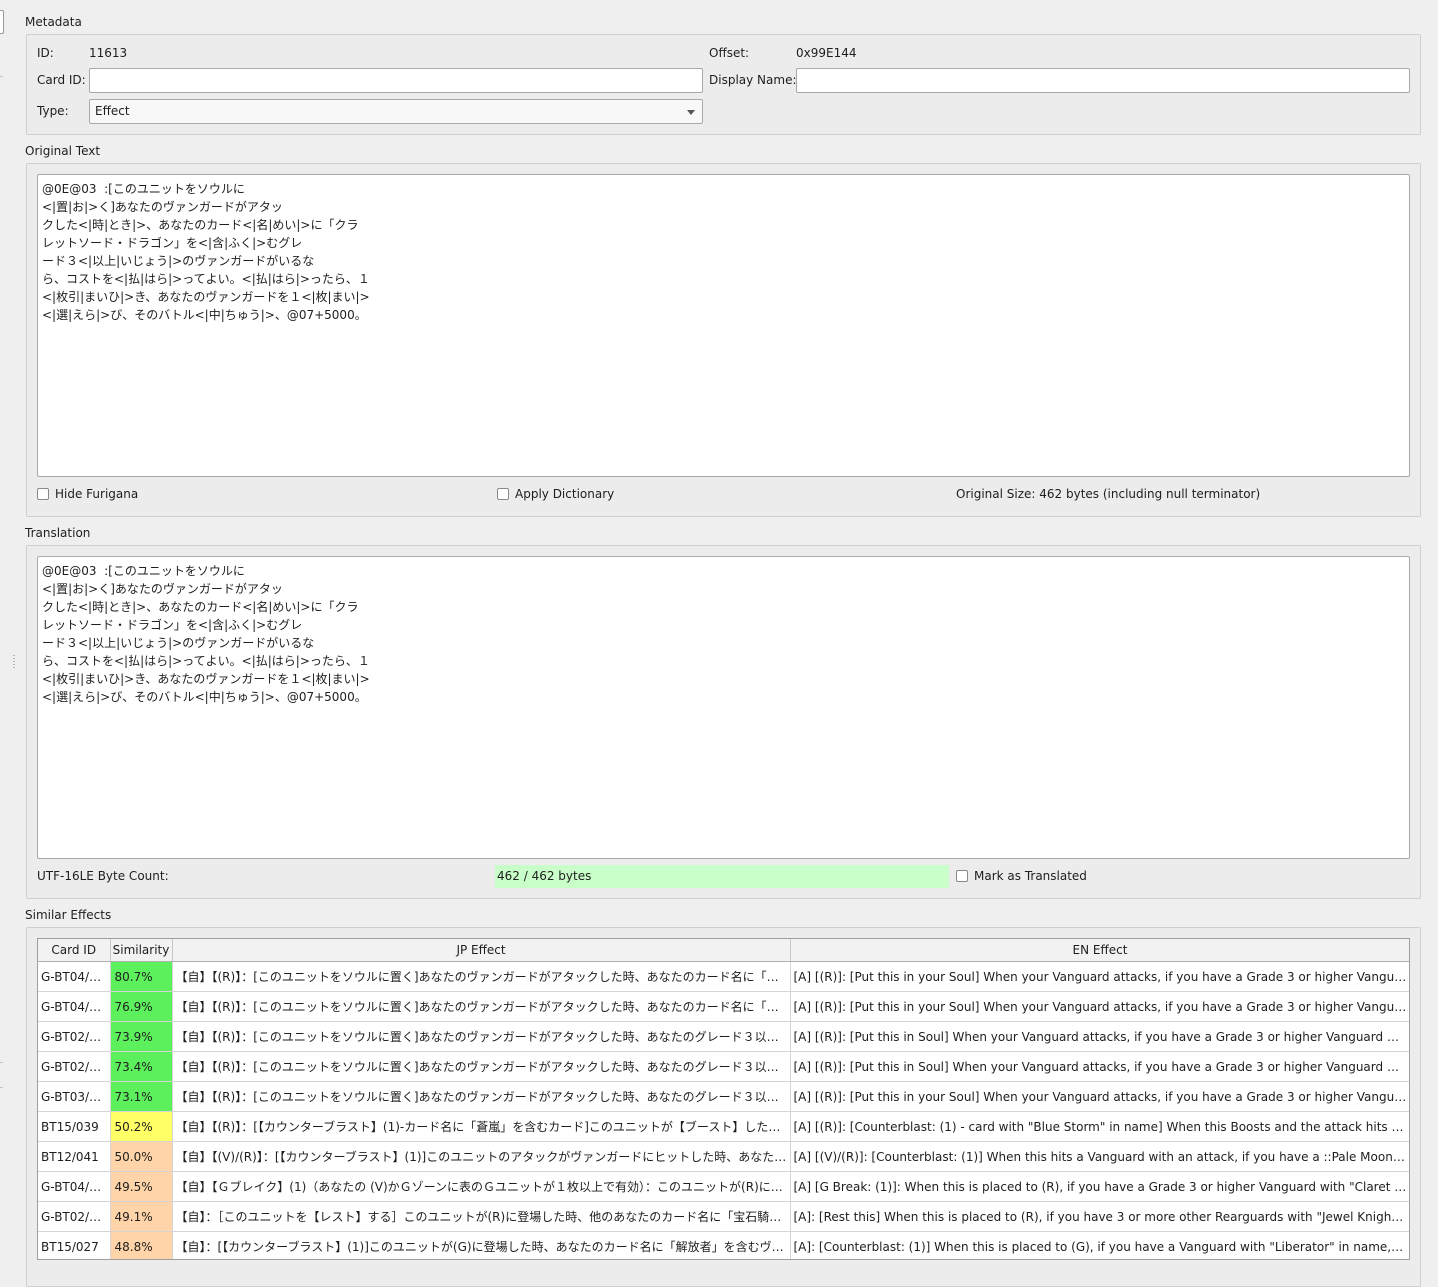  Describe the element at coordinates (61, 80) in the screenshot. I see `card-id-label: Card ID:` at that location.